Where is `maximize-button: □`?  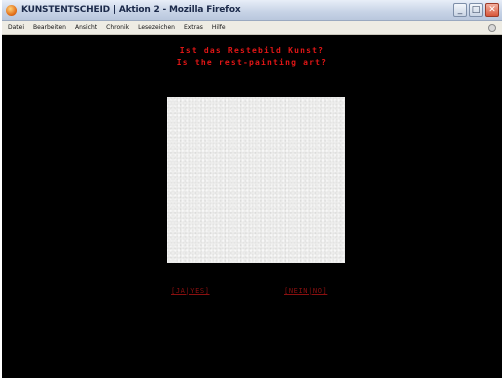
maximize-button: □ is located at coordinates (476, 10).